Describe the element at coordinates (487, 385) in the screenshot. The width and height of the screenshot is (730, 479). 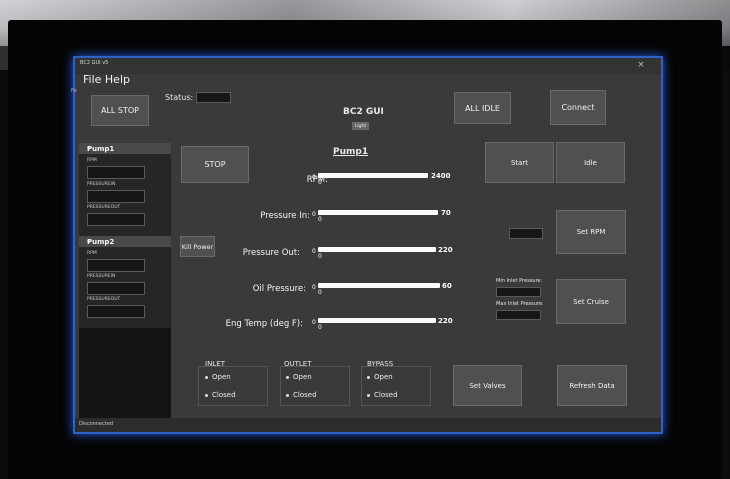
I see `set-valves-button: Set Valves` at that location.